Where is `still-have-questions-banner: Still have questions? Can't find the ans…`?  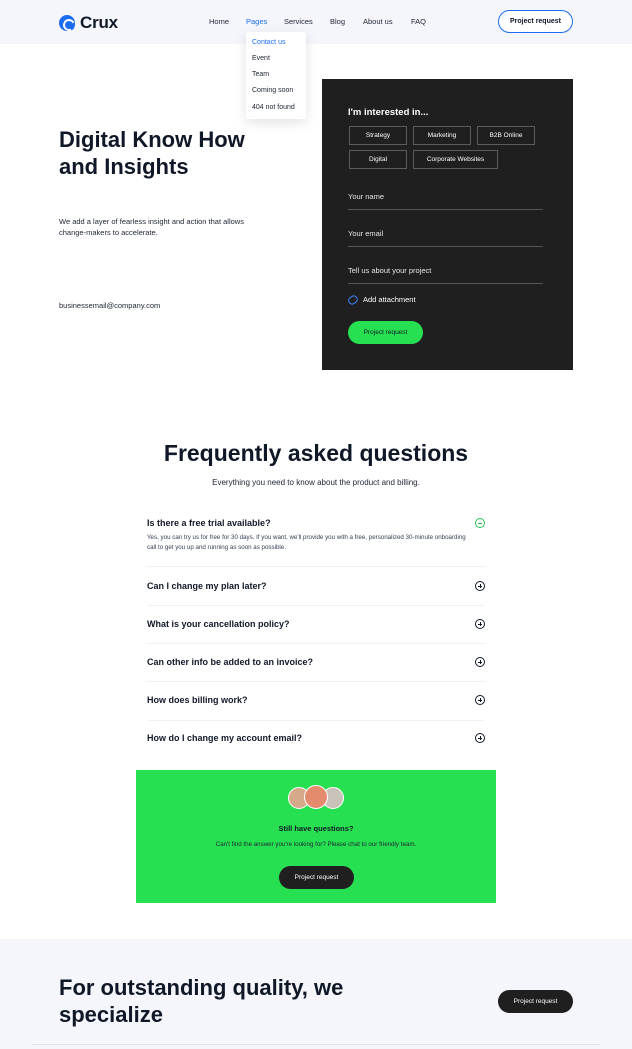
still-have-questions-banner: Still have questions? Can't find the ans… is located at coordinates (316, 836).